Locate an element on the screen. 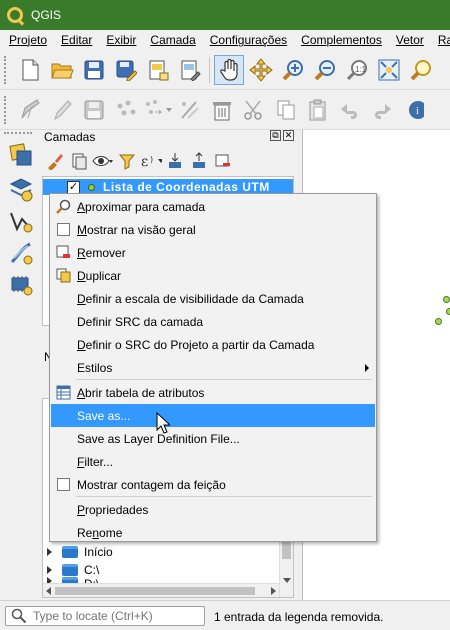 The height and width of the screenshot is (630, 450). filter-legend-icon is located at coordinates (127, 162).